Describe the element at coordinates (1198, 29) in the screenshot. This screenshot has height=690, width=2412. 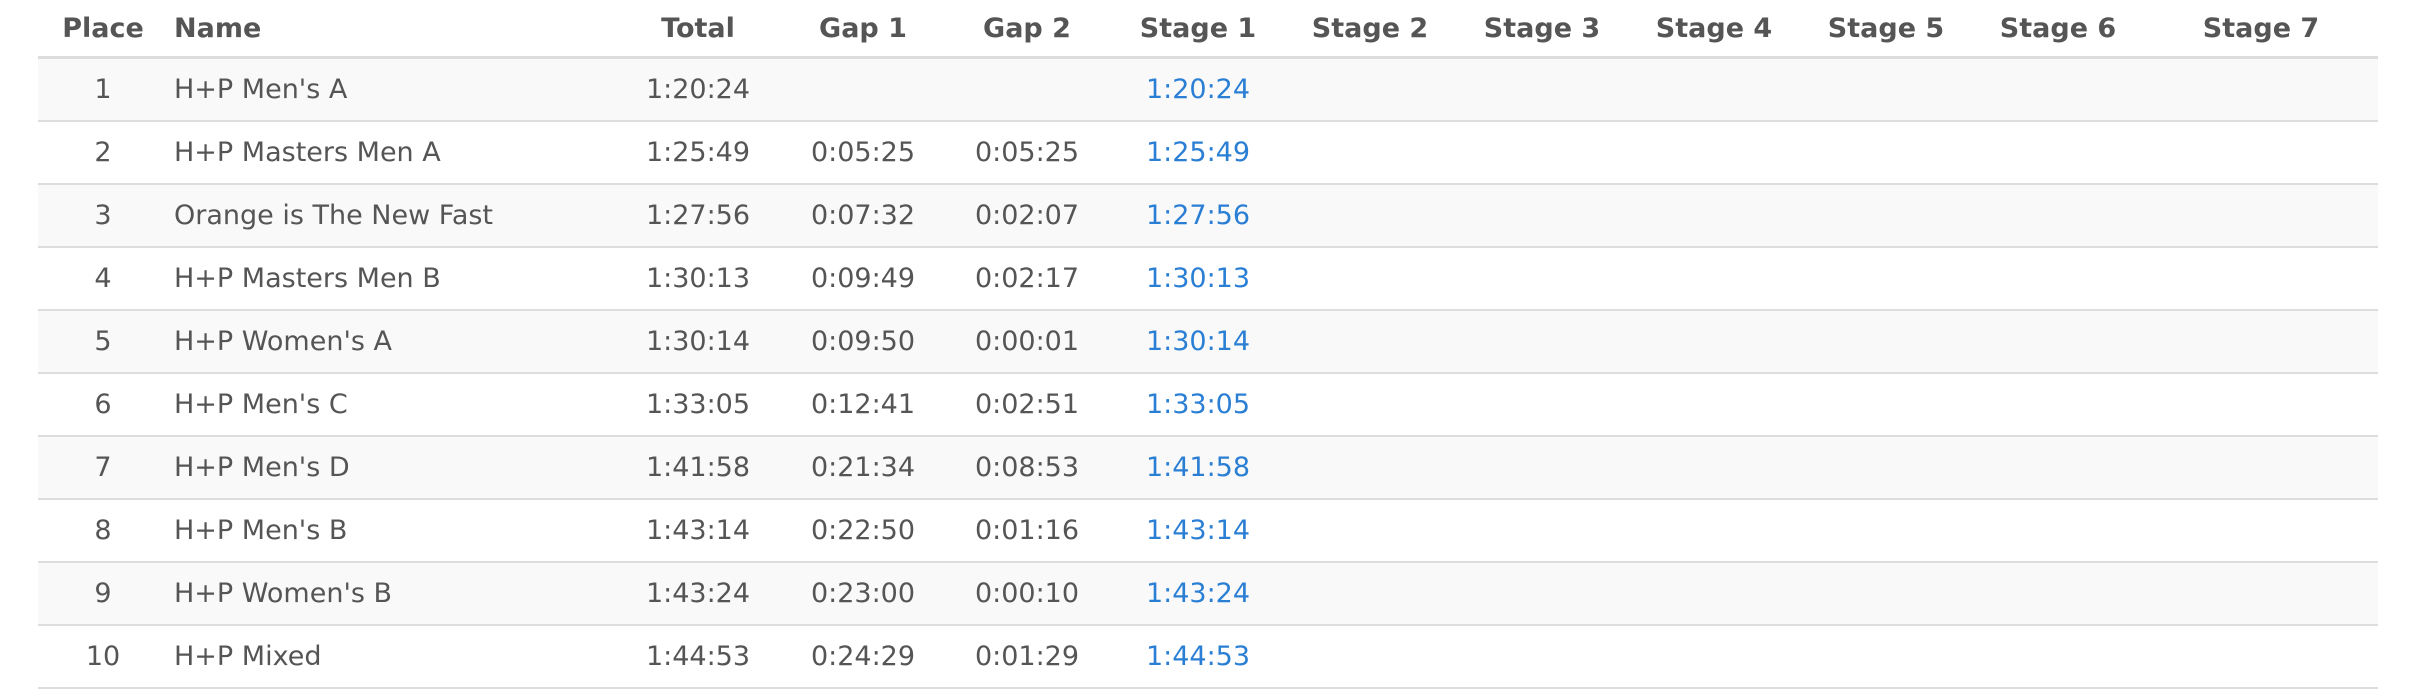
I see `header-stage-1: Stage 1` at that location.